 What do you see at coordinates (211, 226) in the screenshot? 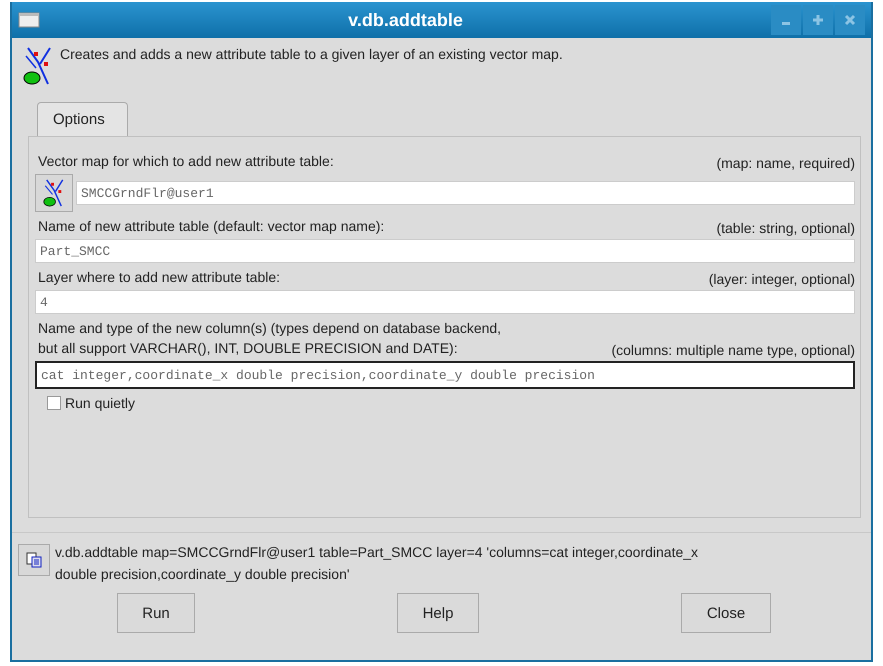
I see `option-label: Name of new attribute table (default: vector map name):` at bounding box center [211, 226].